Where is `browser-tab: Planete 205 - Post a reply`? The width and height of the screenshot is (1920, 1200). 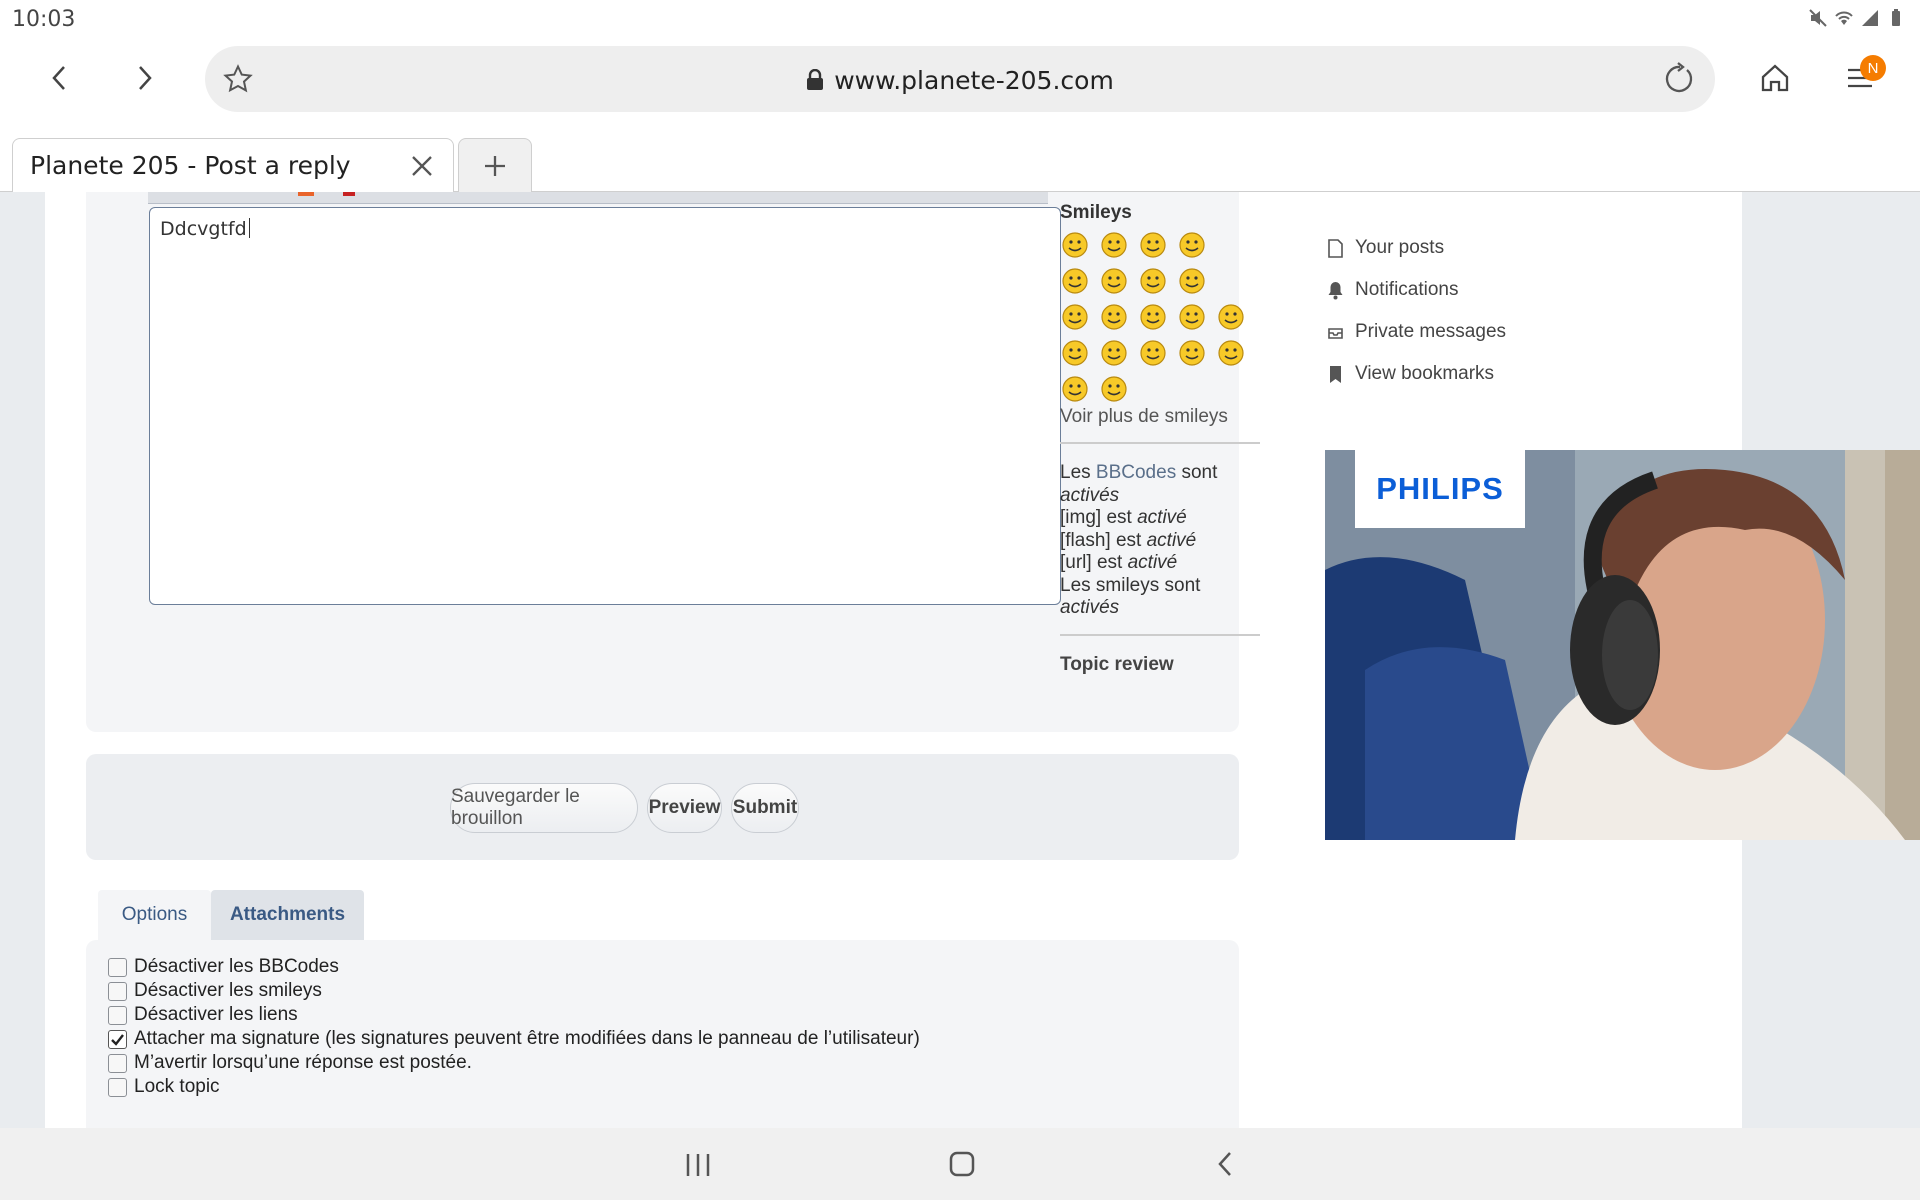 browser-tab: Planete 205 - Post a reply is located at coordinates (233, 165).